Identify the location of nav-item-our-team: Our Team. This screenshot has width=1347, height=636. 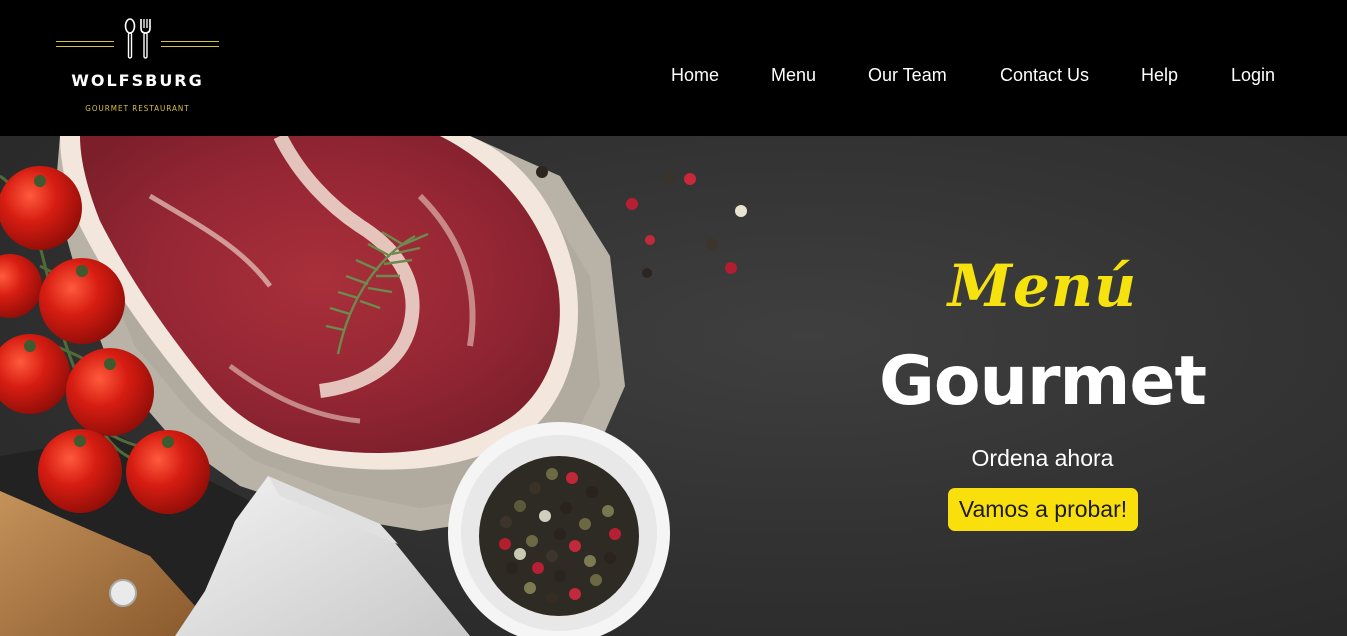
(907, 75).